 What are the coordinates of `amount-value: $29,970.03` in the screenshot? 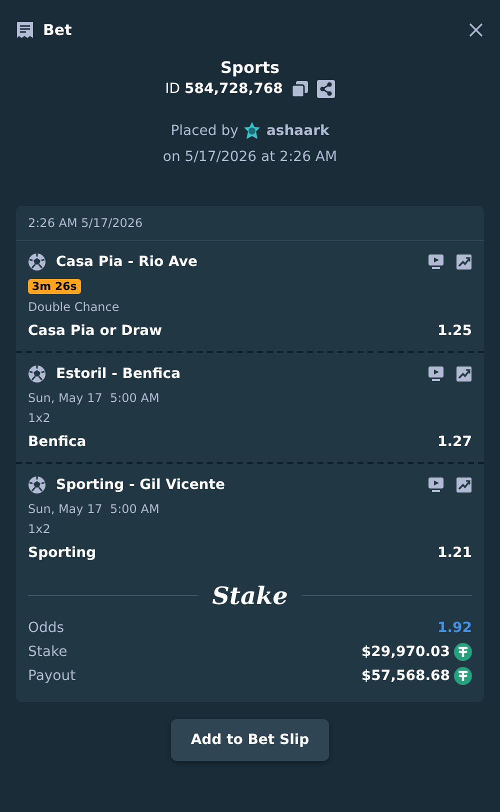 It's located at (405, 652).